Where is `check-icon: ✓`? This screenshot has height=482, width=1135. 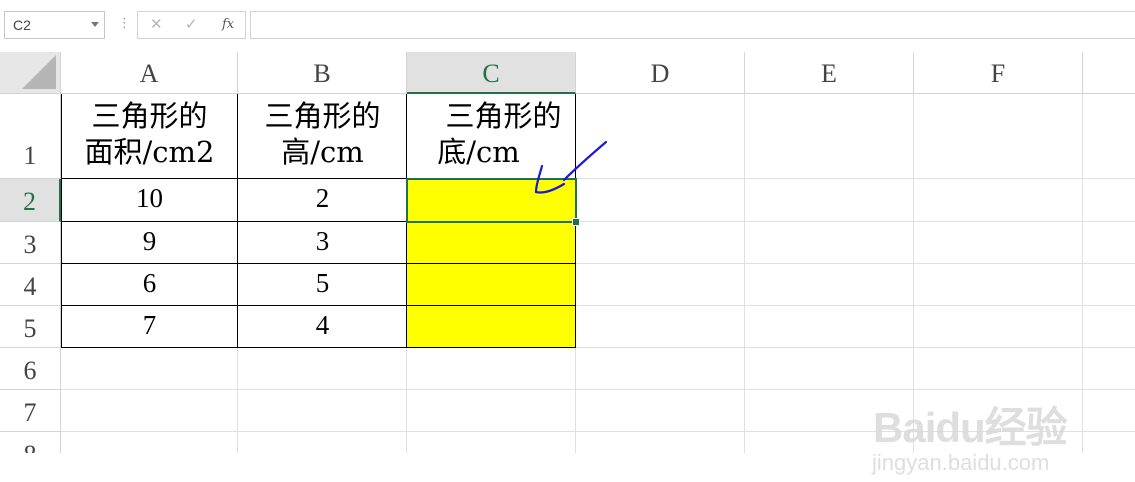 check-icon: ✓ is located at coordinates (191, 24).